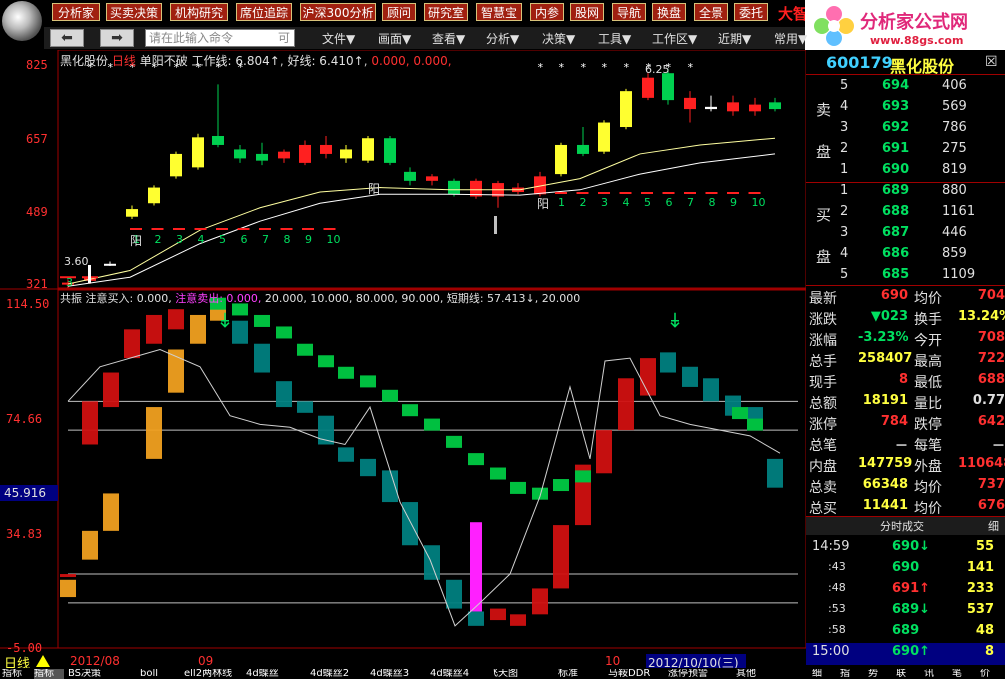 Image resolution: width=1005 pixels, height=679 pixels. I want to click on toolbar-button-4: 沪深300分析, so click(338, 12).